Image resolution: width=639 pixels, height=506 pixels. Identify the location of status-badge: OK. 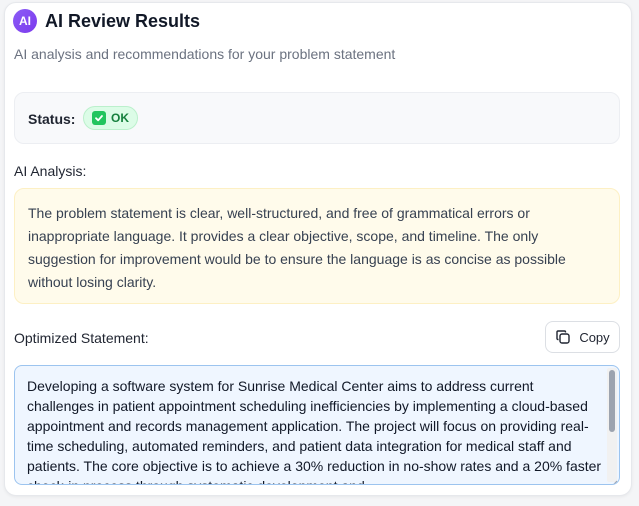
(110, 118).